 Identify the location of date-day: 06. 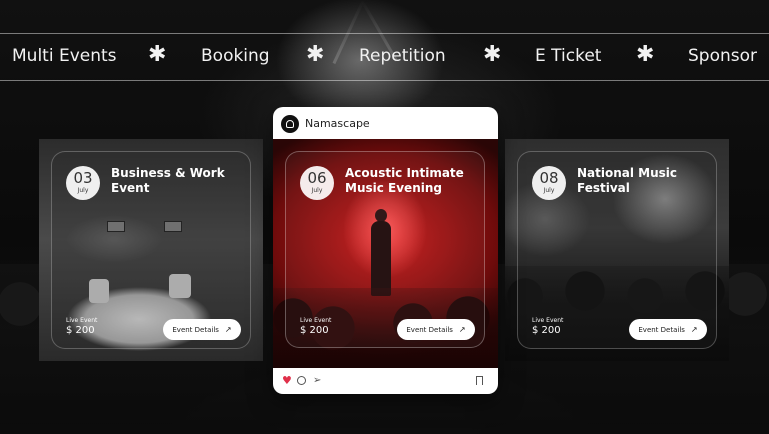
(317, 178).